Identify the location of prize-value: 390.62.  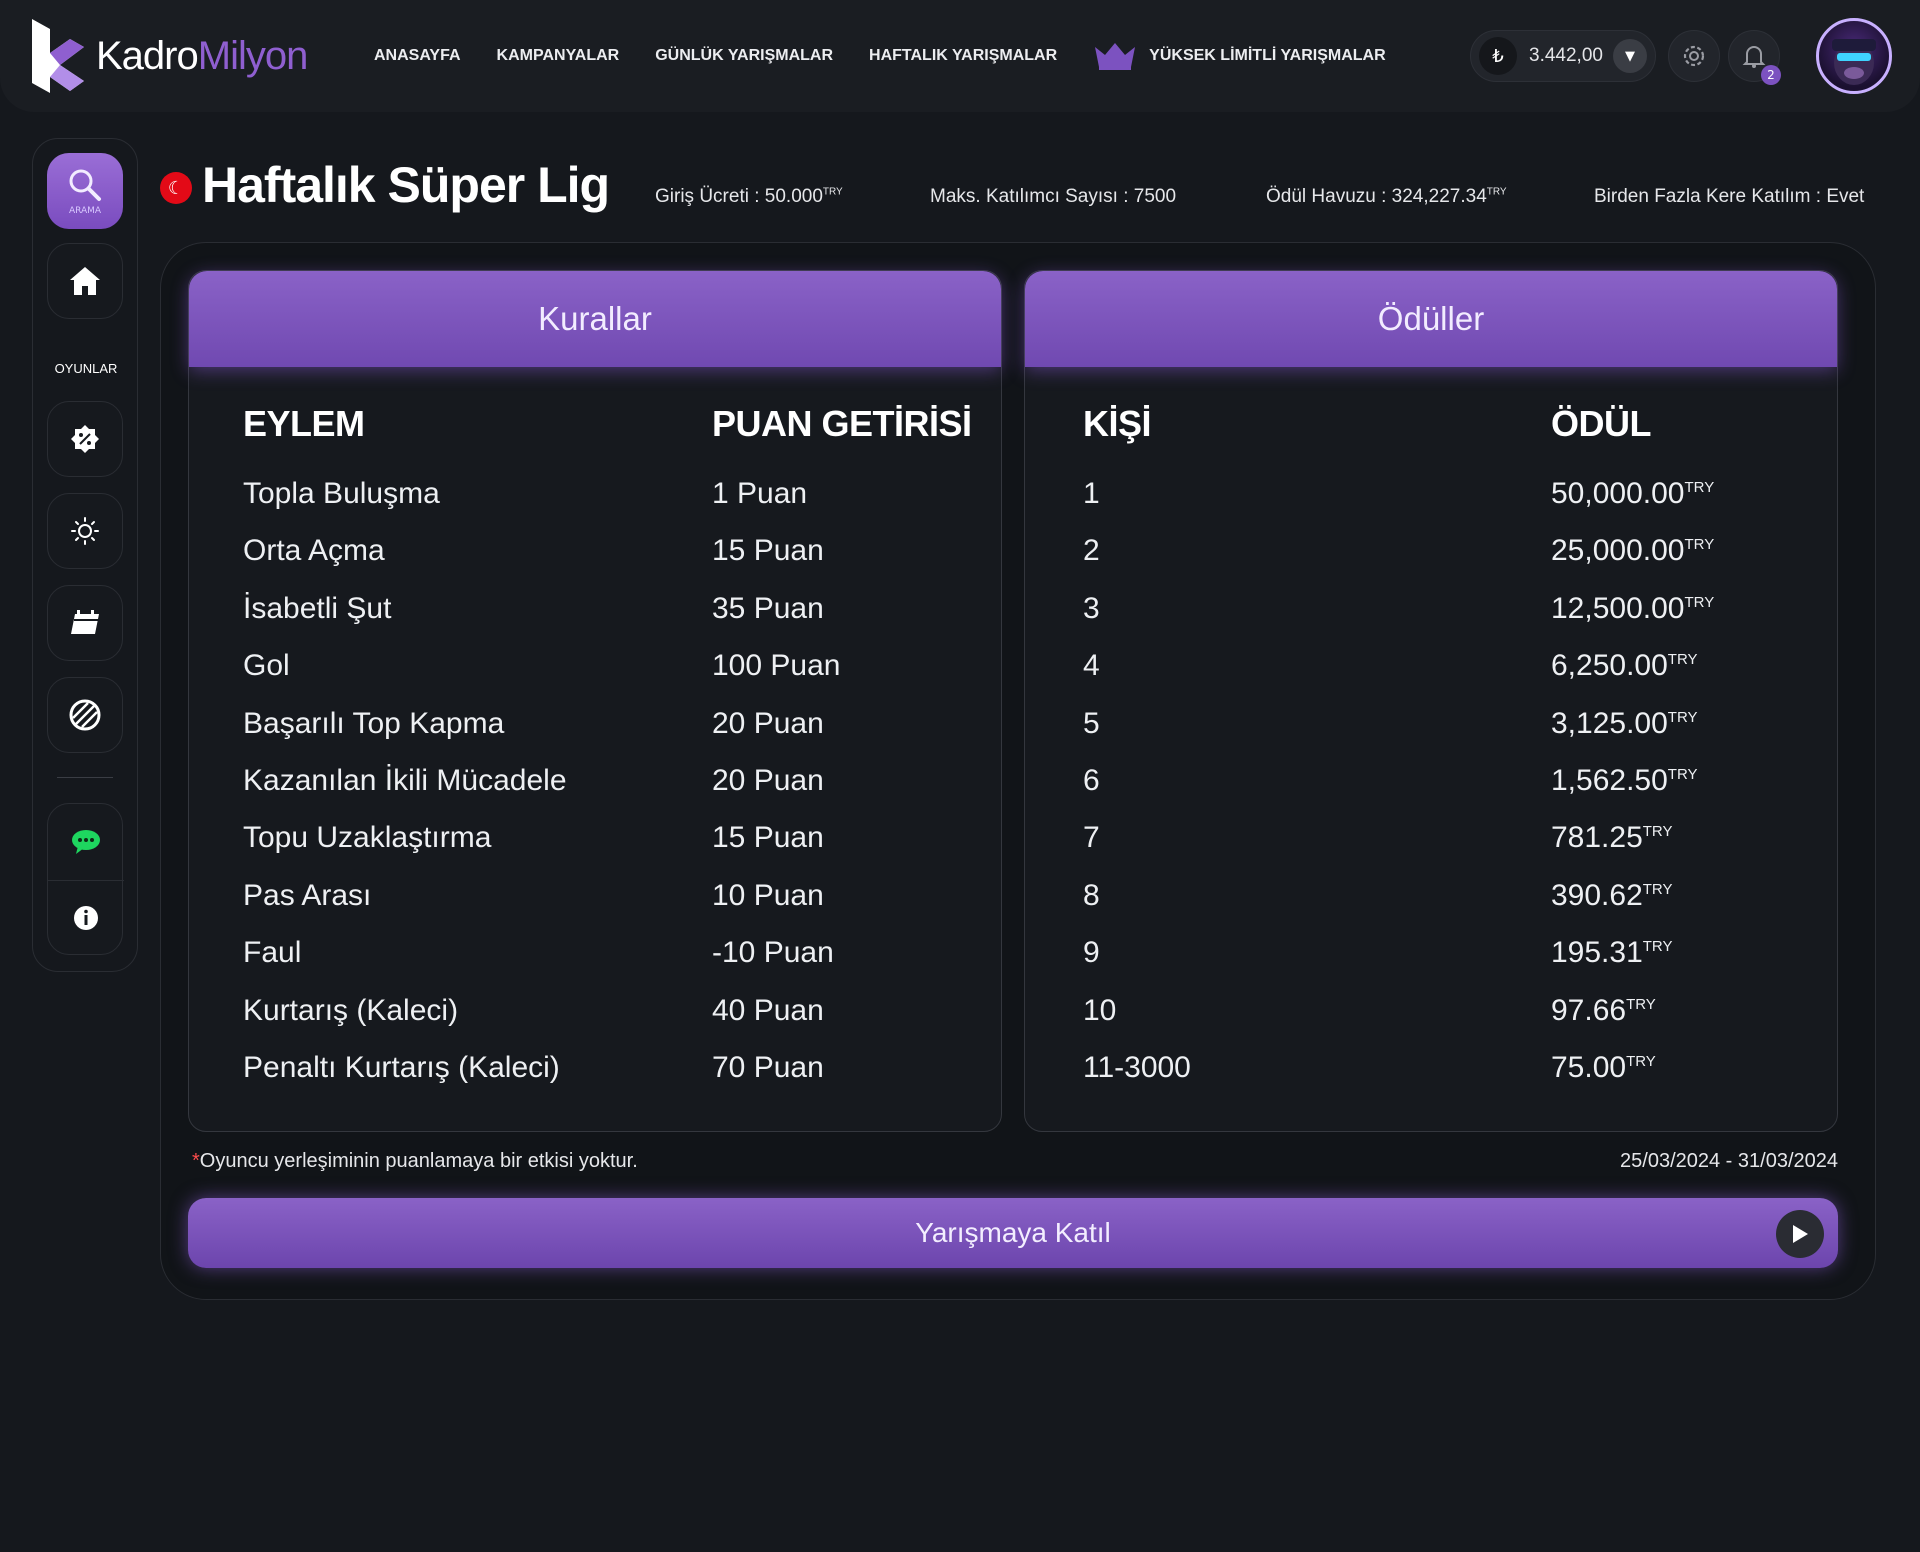
(1597, 895).